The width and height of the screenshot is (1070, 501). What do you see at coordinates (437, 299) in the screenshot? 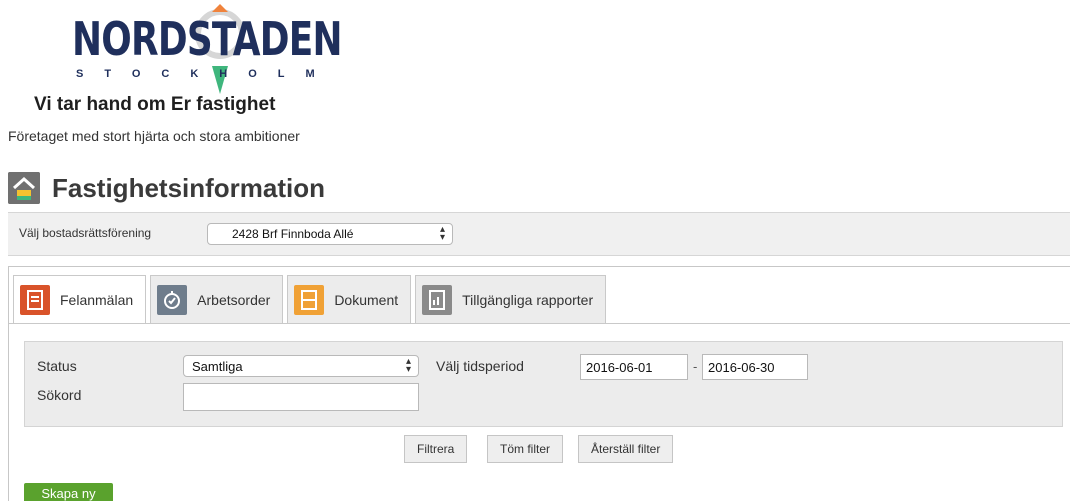
I see `report-icon` at bounding box center [437, 299].